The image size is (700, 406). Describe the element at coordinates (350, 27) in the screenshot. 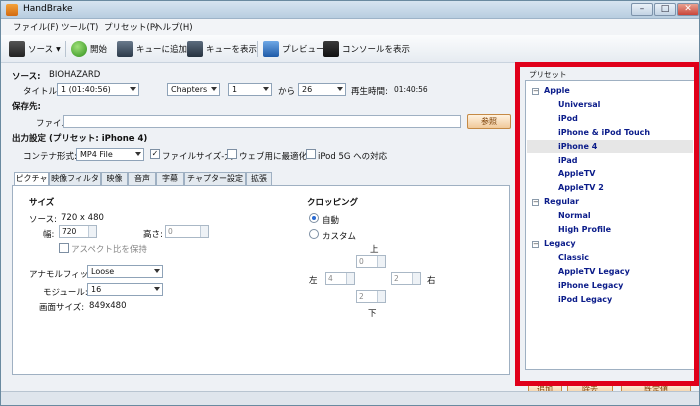

I see `menu-bar: ファイル(F) ツール(T) プリセット(P) ヘルプ(H)` at that location.